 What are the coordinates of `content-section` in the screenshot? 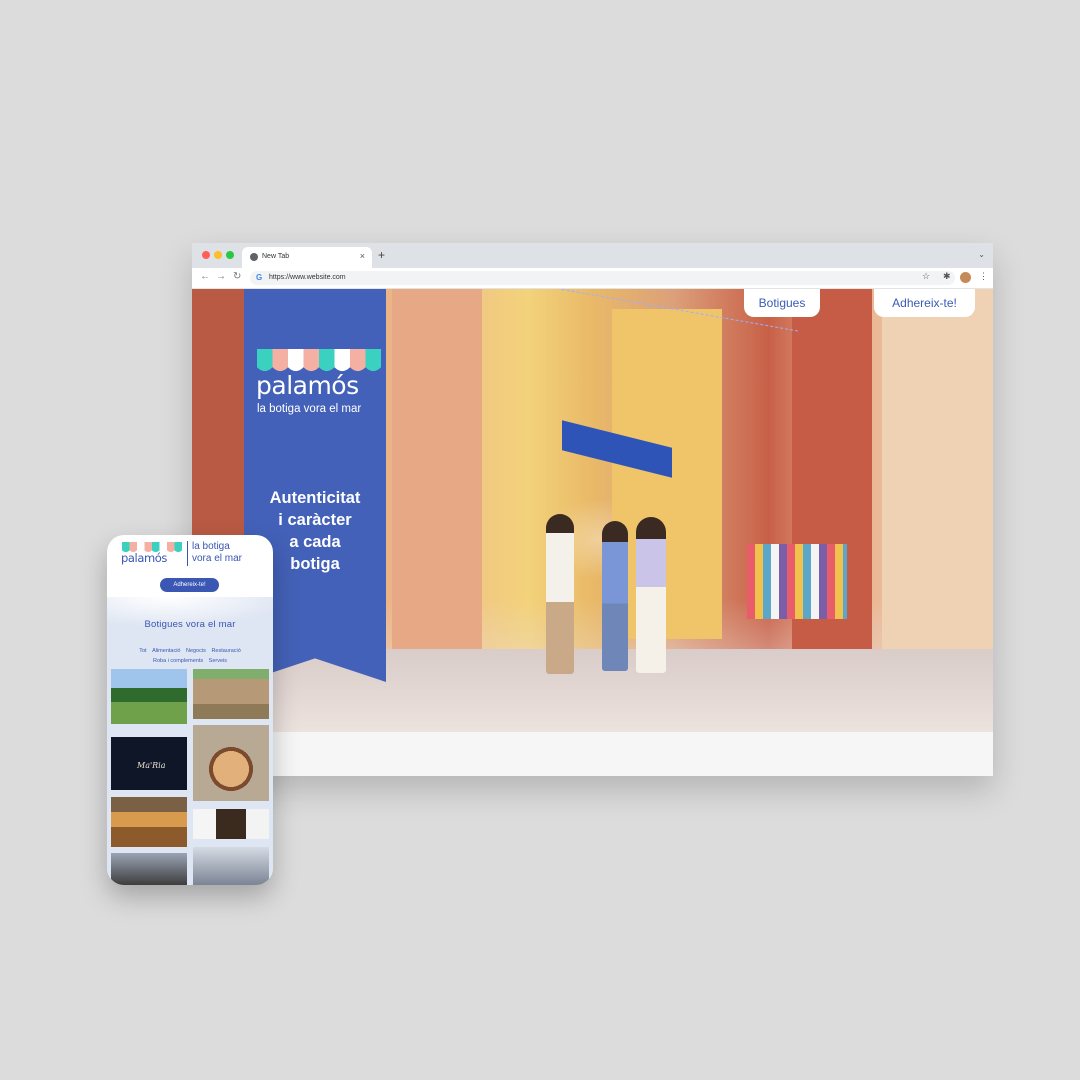 It's located at (592, 754).